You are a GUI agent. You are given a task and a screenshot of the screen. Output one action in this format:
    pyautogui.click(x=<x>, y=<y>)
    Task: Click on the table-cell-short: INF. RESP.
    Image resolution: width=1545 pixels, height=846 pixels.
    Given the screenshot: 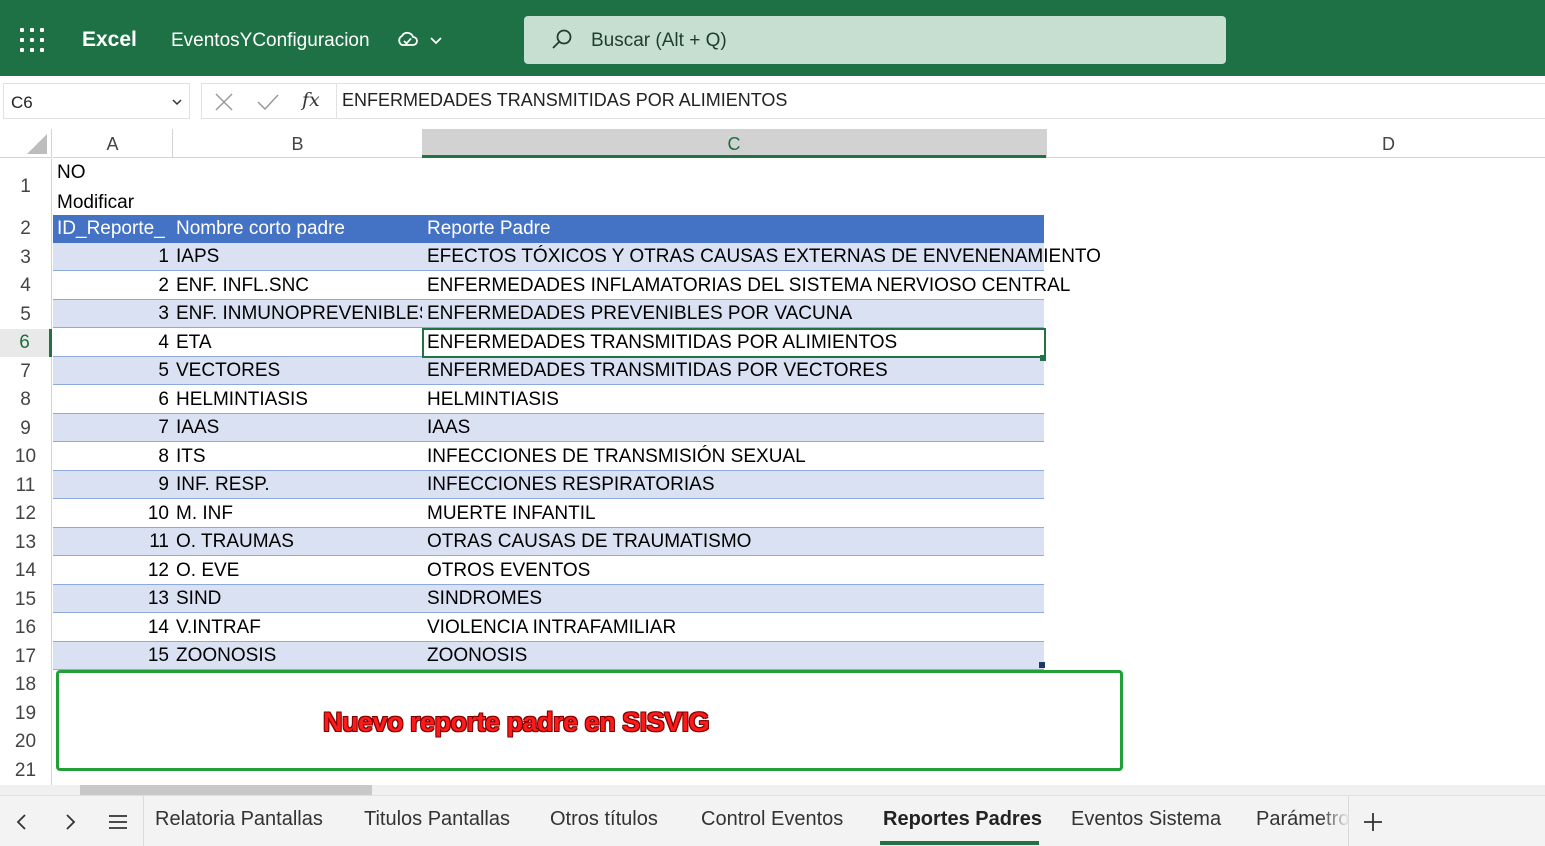 What is the action you would take?
    pyautogui.click(x=223, y=485)
    